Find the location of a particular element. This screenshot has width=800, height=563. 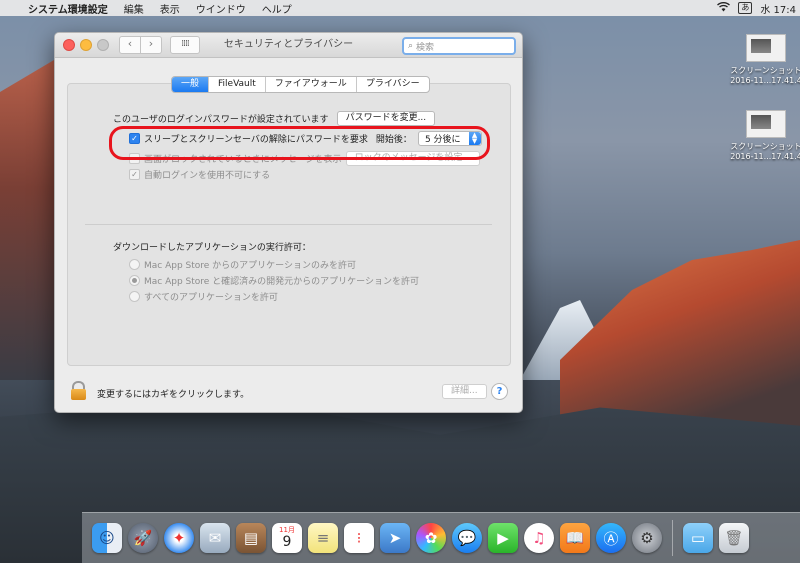

tab-filevault: FileVault is located at coordinates (236, 84).